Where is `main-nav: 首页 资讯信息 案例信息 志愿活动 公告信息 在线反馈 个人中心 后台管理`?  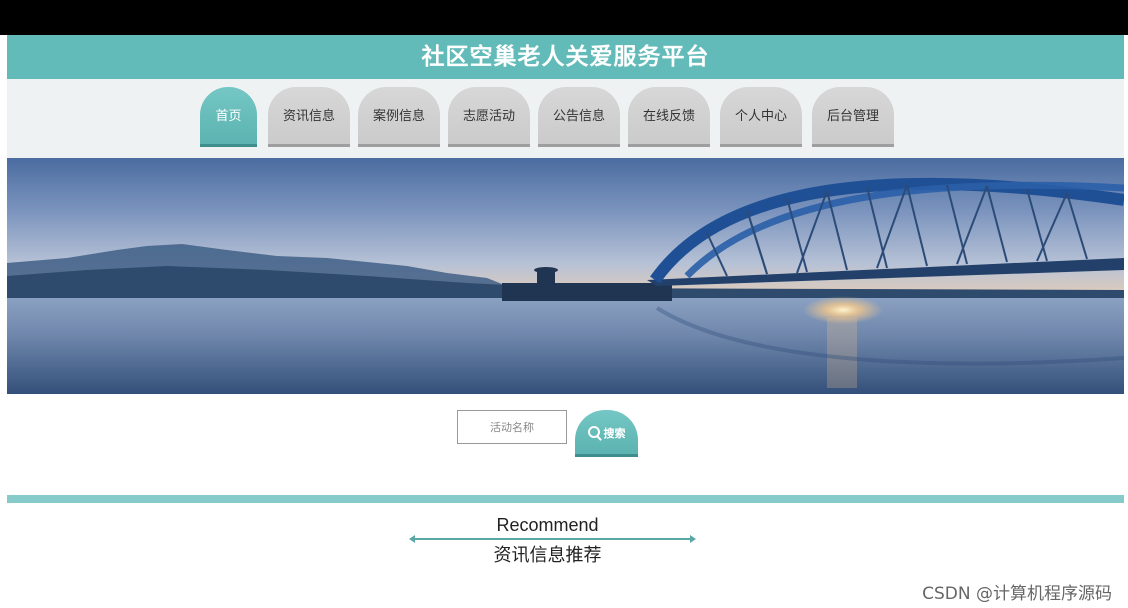
main-nav: 首页 资讯信息 案例信息 志愿活动 公告信息 在线反馈 个人中心 后台管理 is located at coordinates (564, 119).